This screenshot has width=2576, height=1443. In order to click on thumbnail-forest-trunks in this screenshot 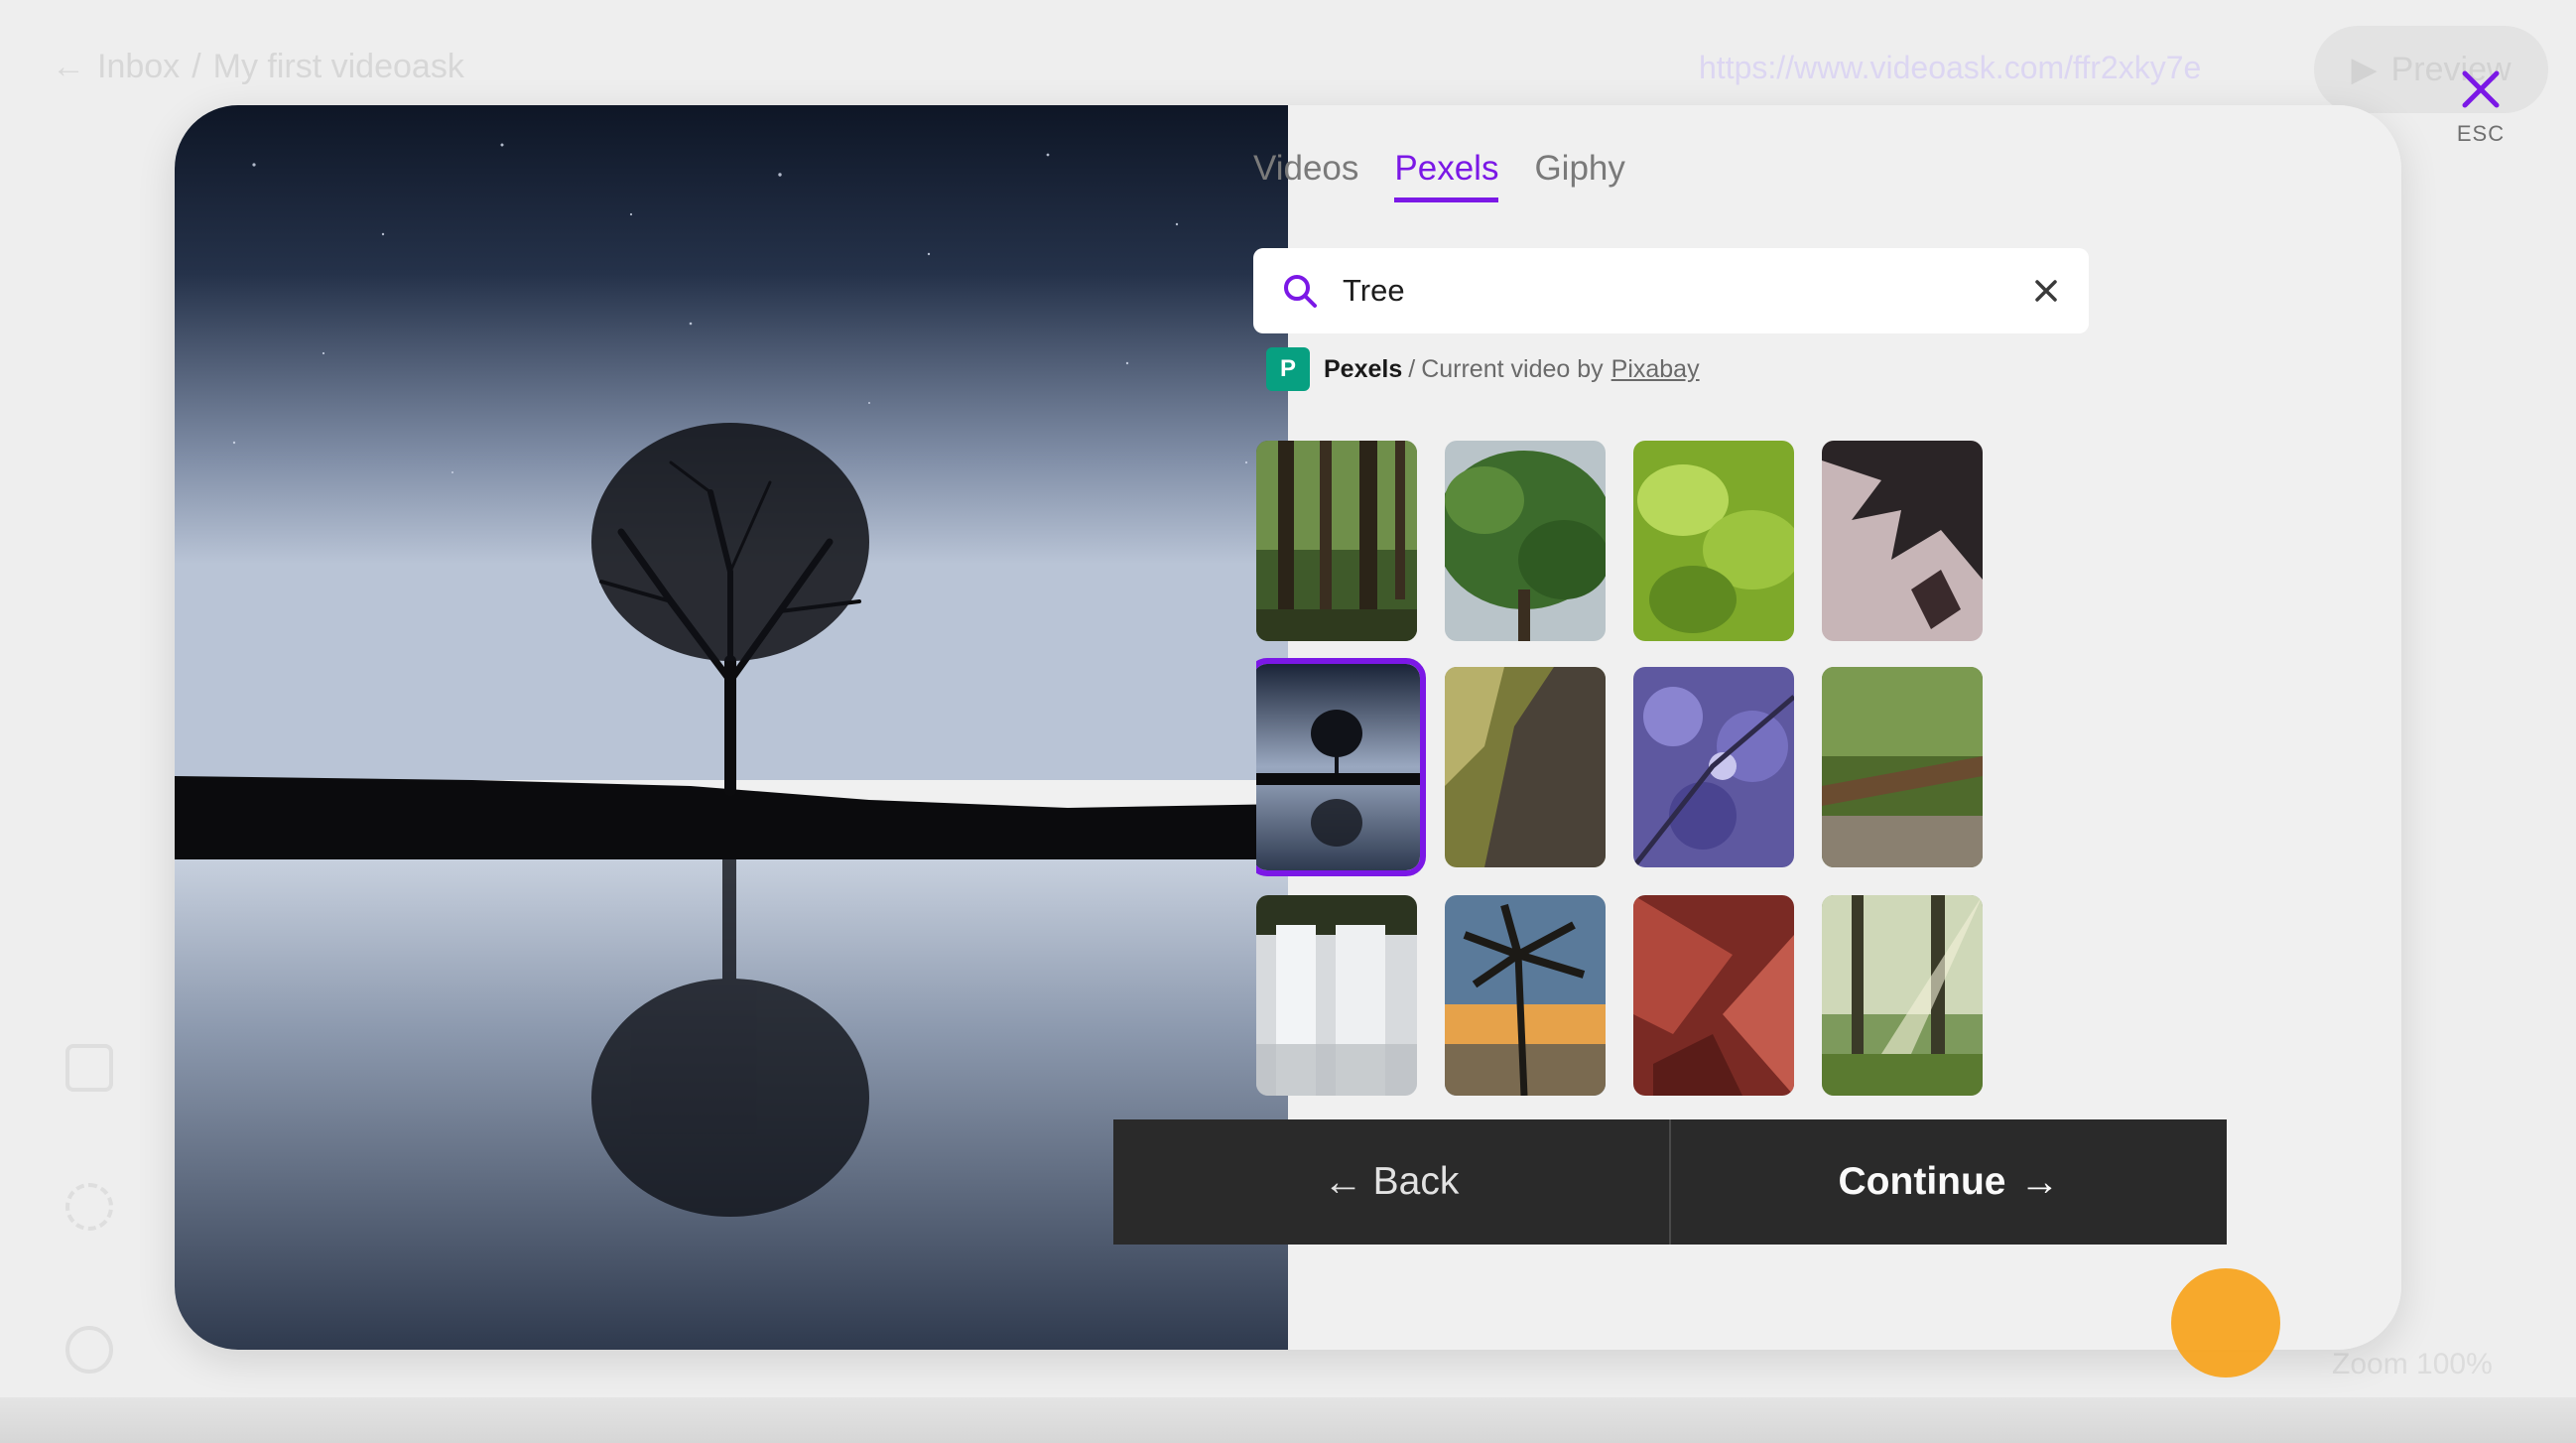, I will do `click(1336, 541)`.